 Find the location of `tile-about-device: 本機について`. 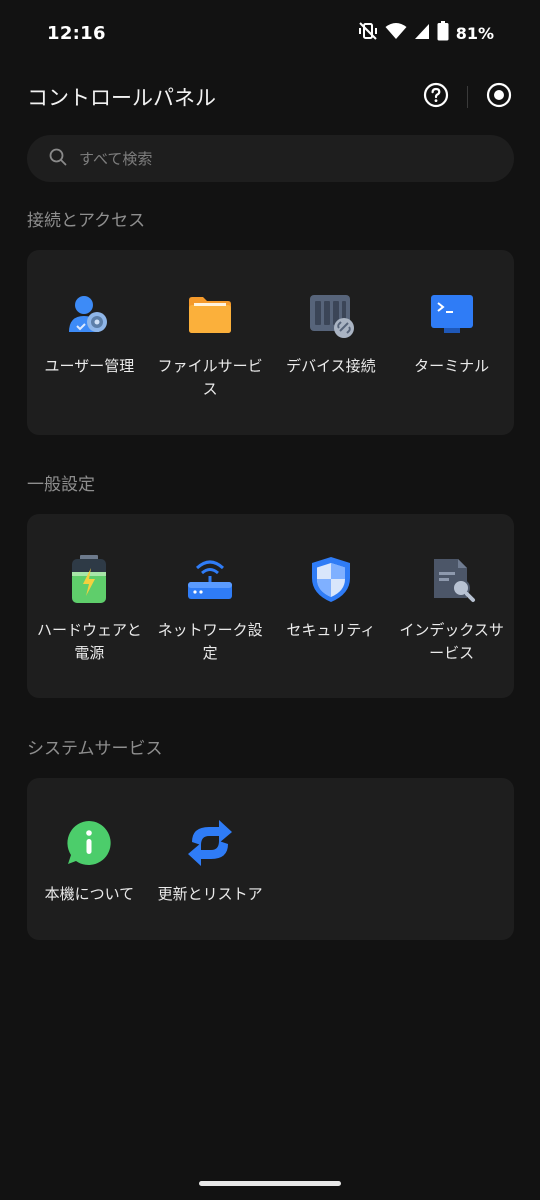

tile-about-device: 本機について is located at coordinates (89, 842).